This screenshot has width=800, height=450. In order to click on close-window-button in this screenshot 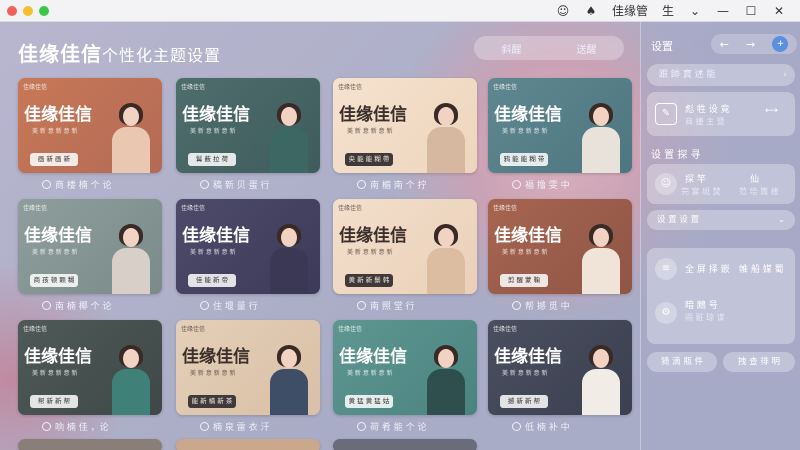, I will do `click(12, 10)`.